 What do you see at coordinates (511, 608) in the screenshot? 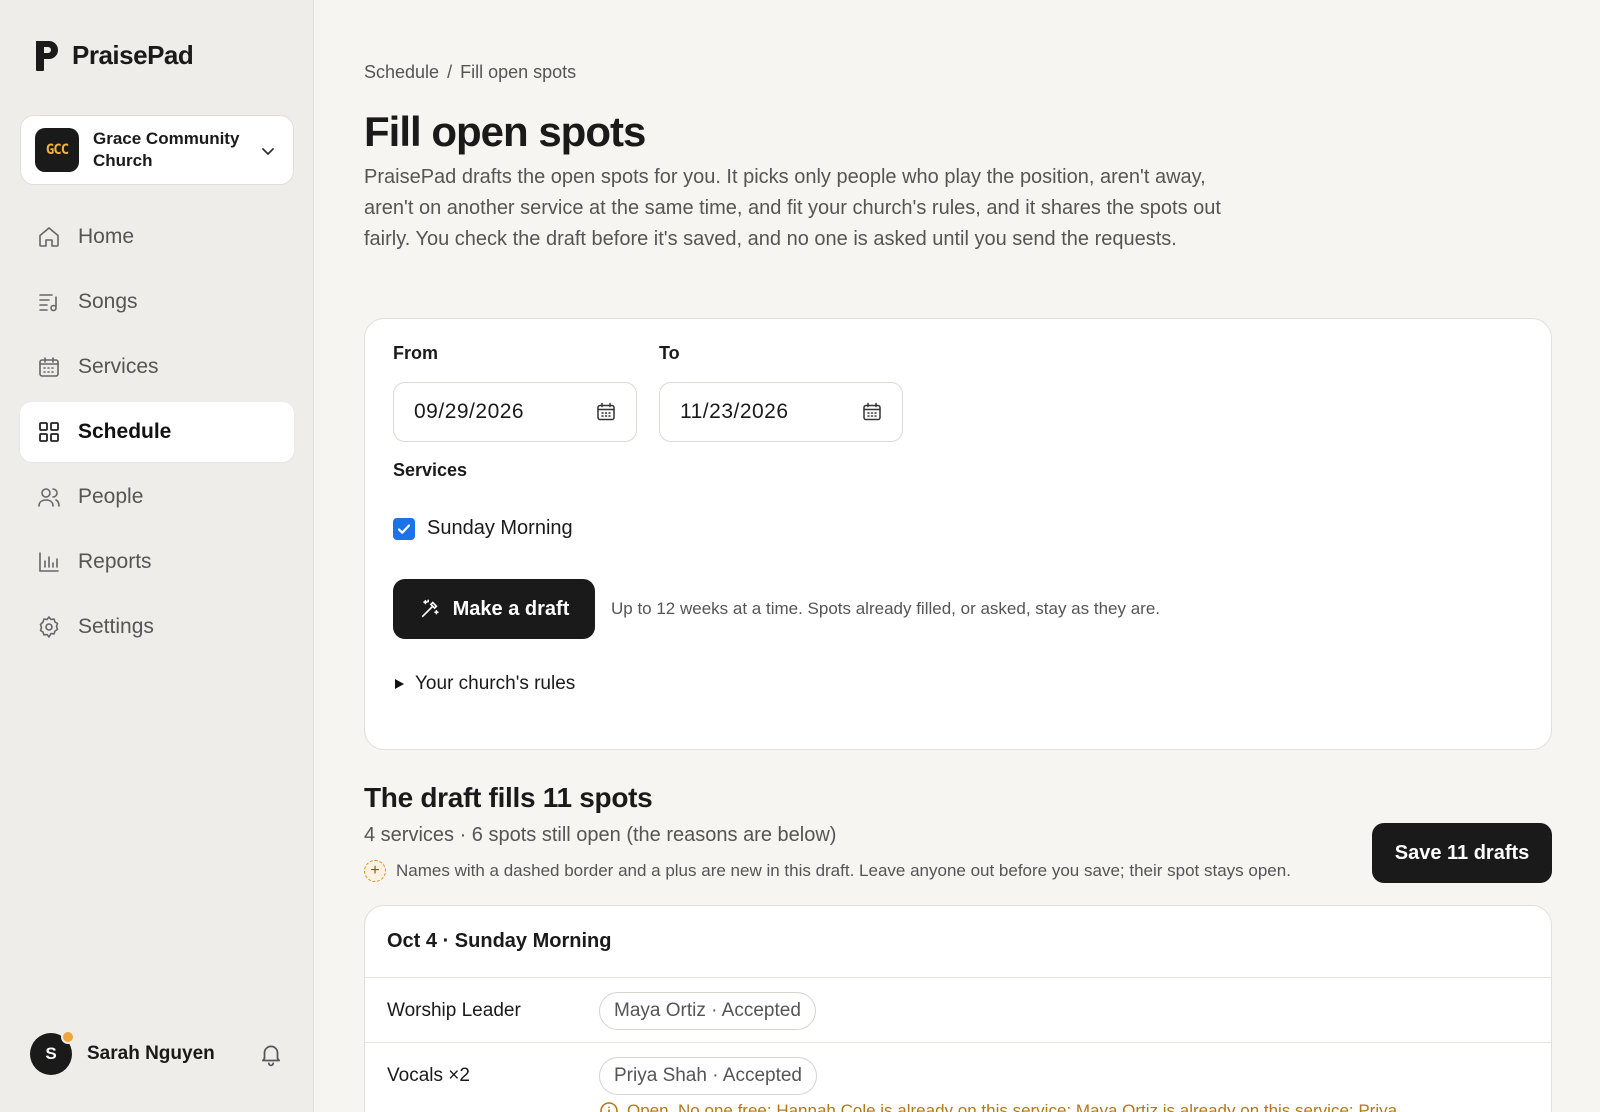
I see `make-draft-label: Make a draft` at bounding box center [511, 608].